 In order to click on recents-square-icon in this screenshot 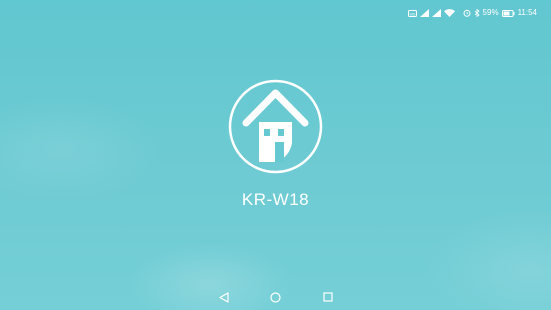, I will do `click(327, 297)`.